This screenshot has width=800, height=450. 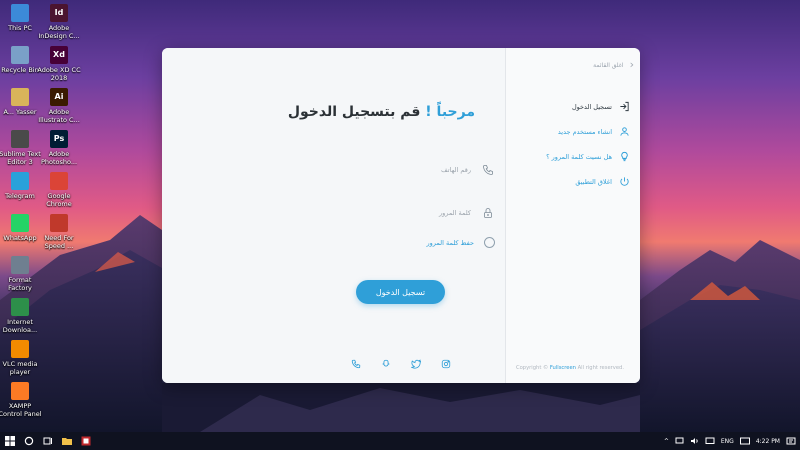 I want to click on copyright-suffix: All right reserved., so click(x=600, y=368).